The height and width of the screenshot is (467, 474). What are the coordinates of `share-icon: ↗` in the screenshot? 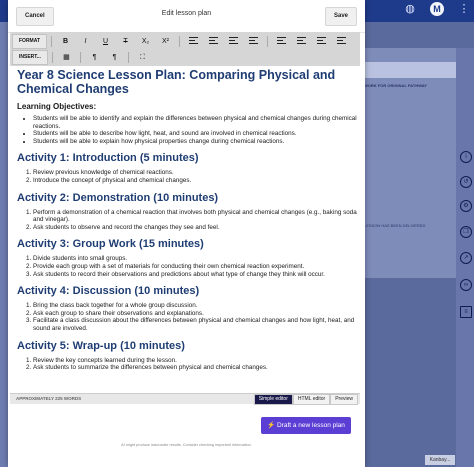 It's located at (466, 258).